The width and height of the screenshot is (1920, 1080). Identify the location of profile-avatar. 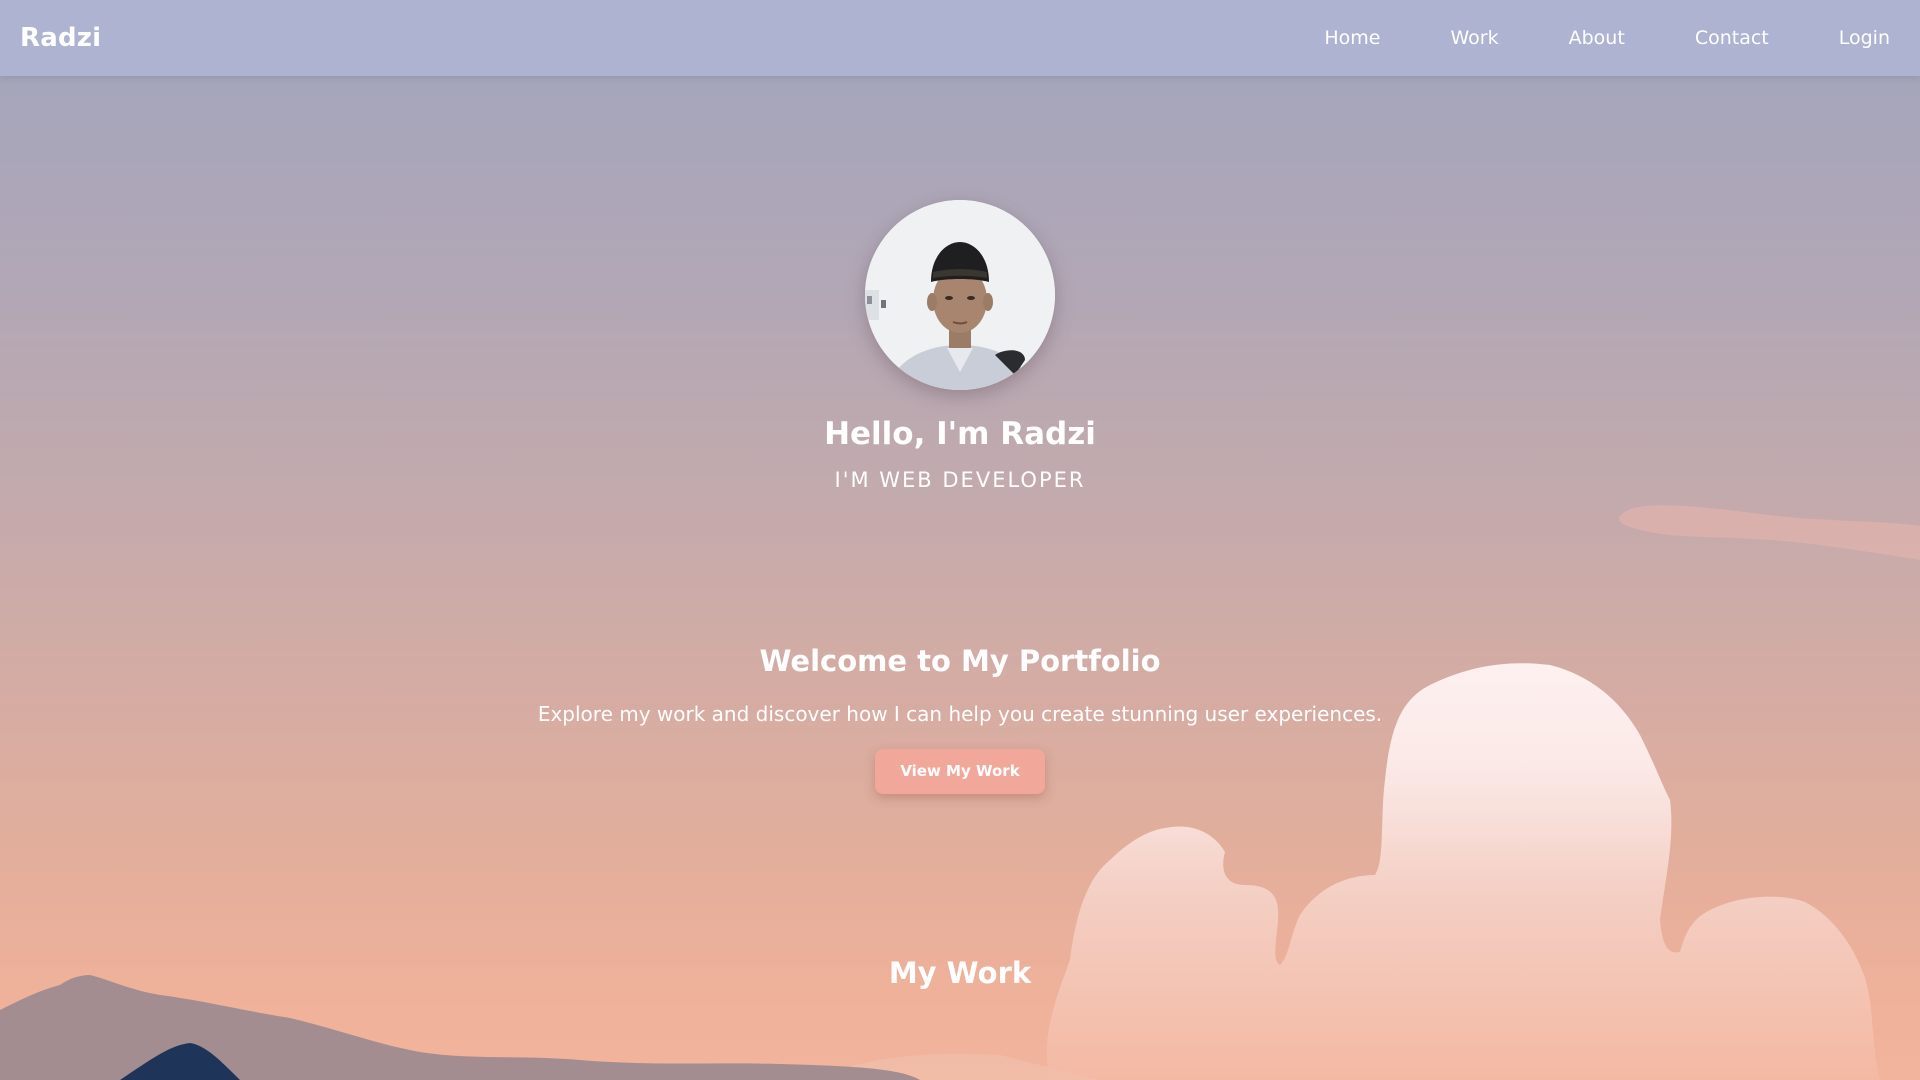
(960, 295).